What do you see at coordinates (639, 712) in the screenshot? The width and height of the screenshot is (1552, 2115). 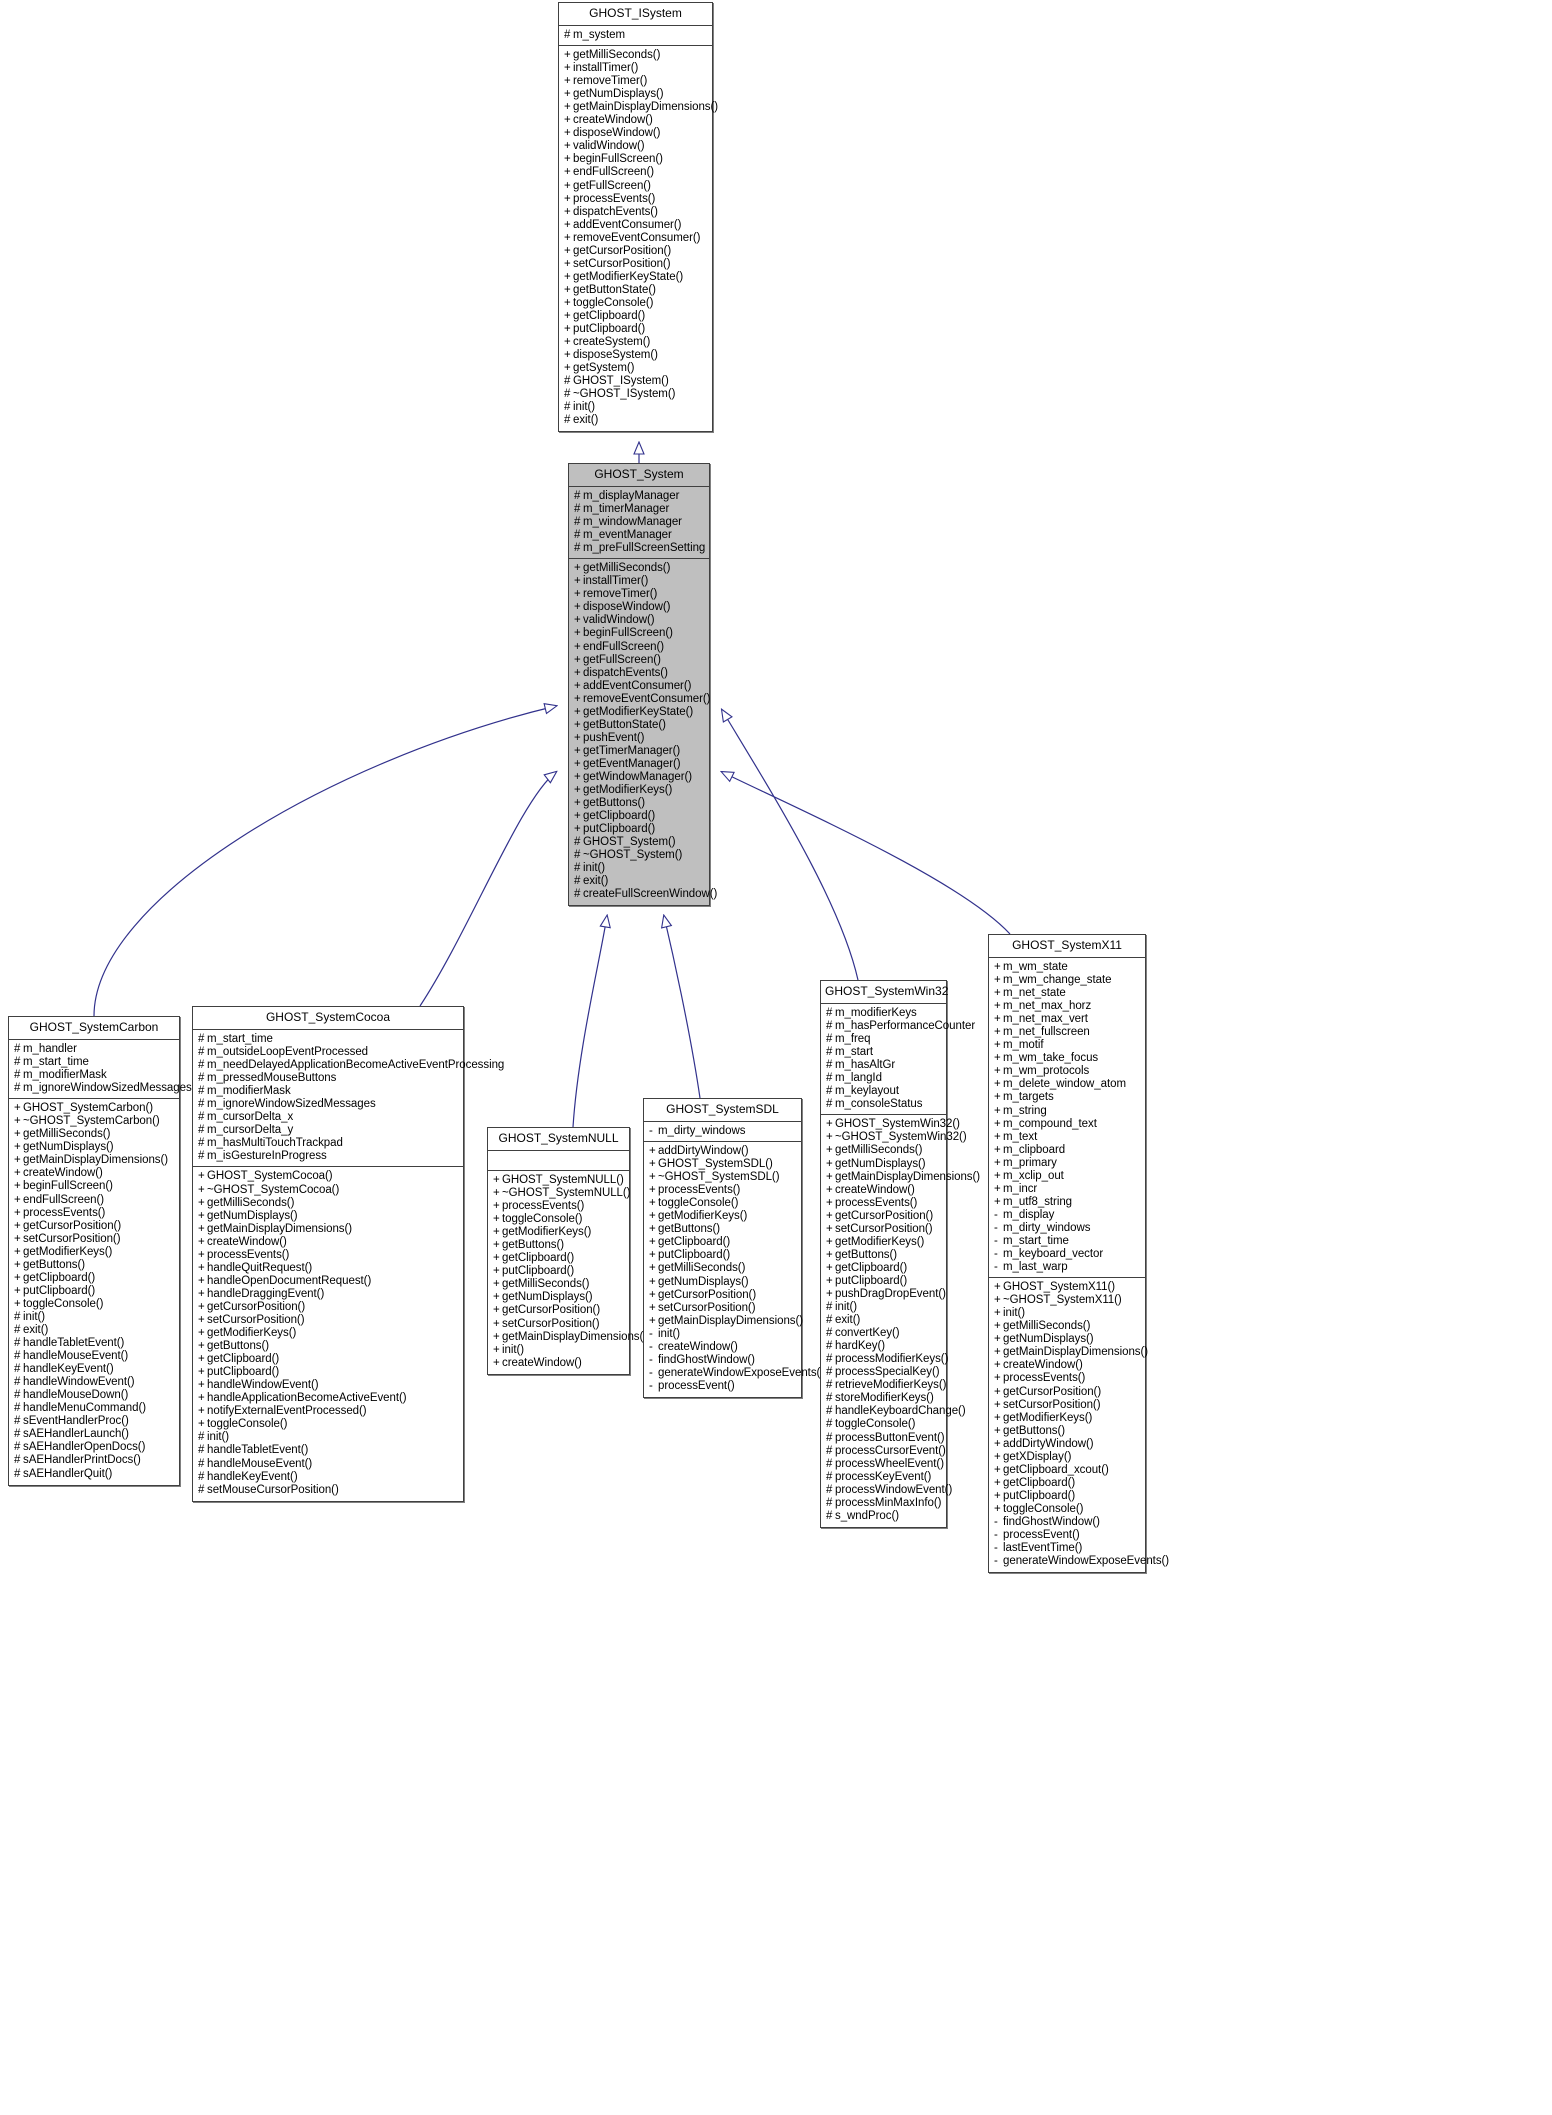 I see `uml-method-row: + getModifierKeyState()` at bounding box center [639, 712].